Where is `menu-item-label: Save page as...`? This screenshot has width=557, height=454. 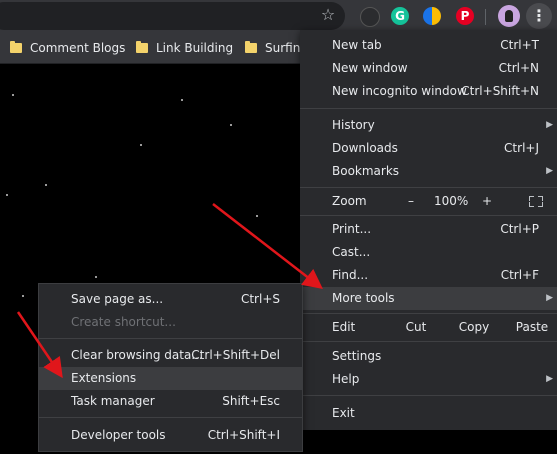 menu-item-label: Save page as... is located at coordinates (117, 299).